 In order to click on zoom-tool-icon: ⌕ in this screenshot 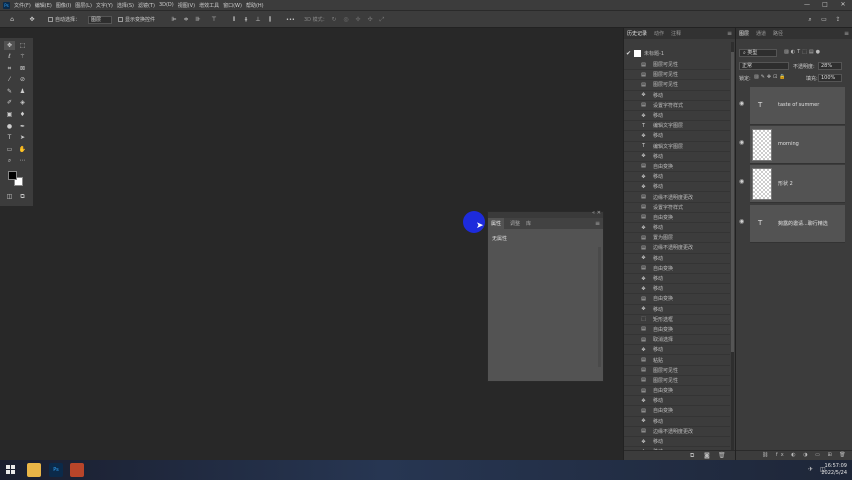, I will do `click(9, 160)`.